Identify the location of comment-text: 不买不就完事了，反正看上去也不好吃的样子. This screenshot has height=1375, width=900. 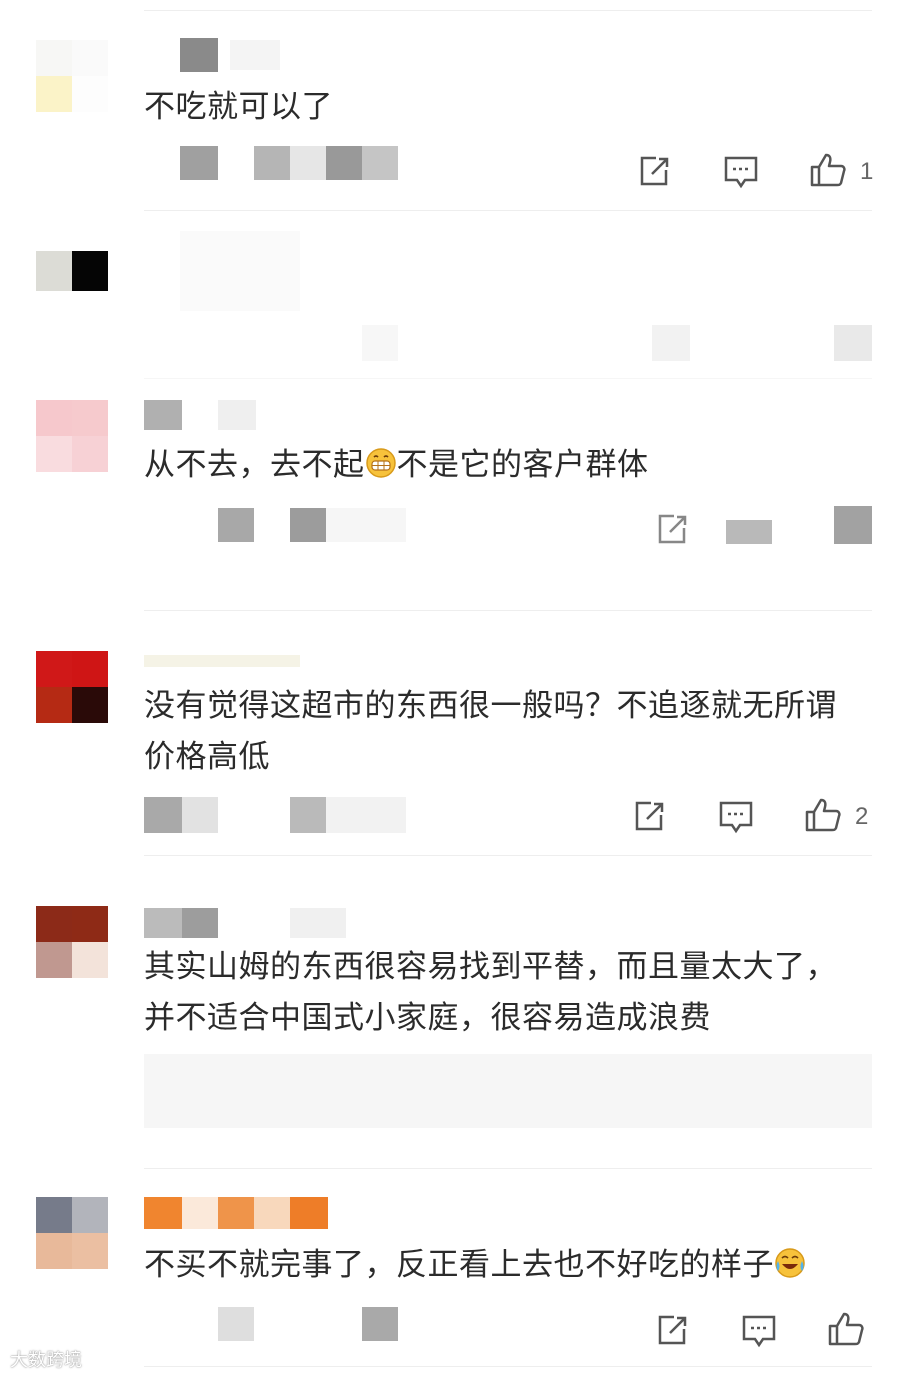
(504, 1265).